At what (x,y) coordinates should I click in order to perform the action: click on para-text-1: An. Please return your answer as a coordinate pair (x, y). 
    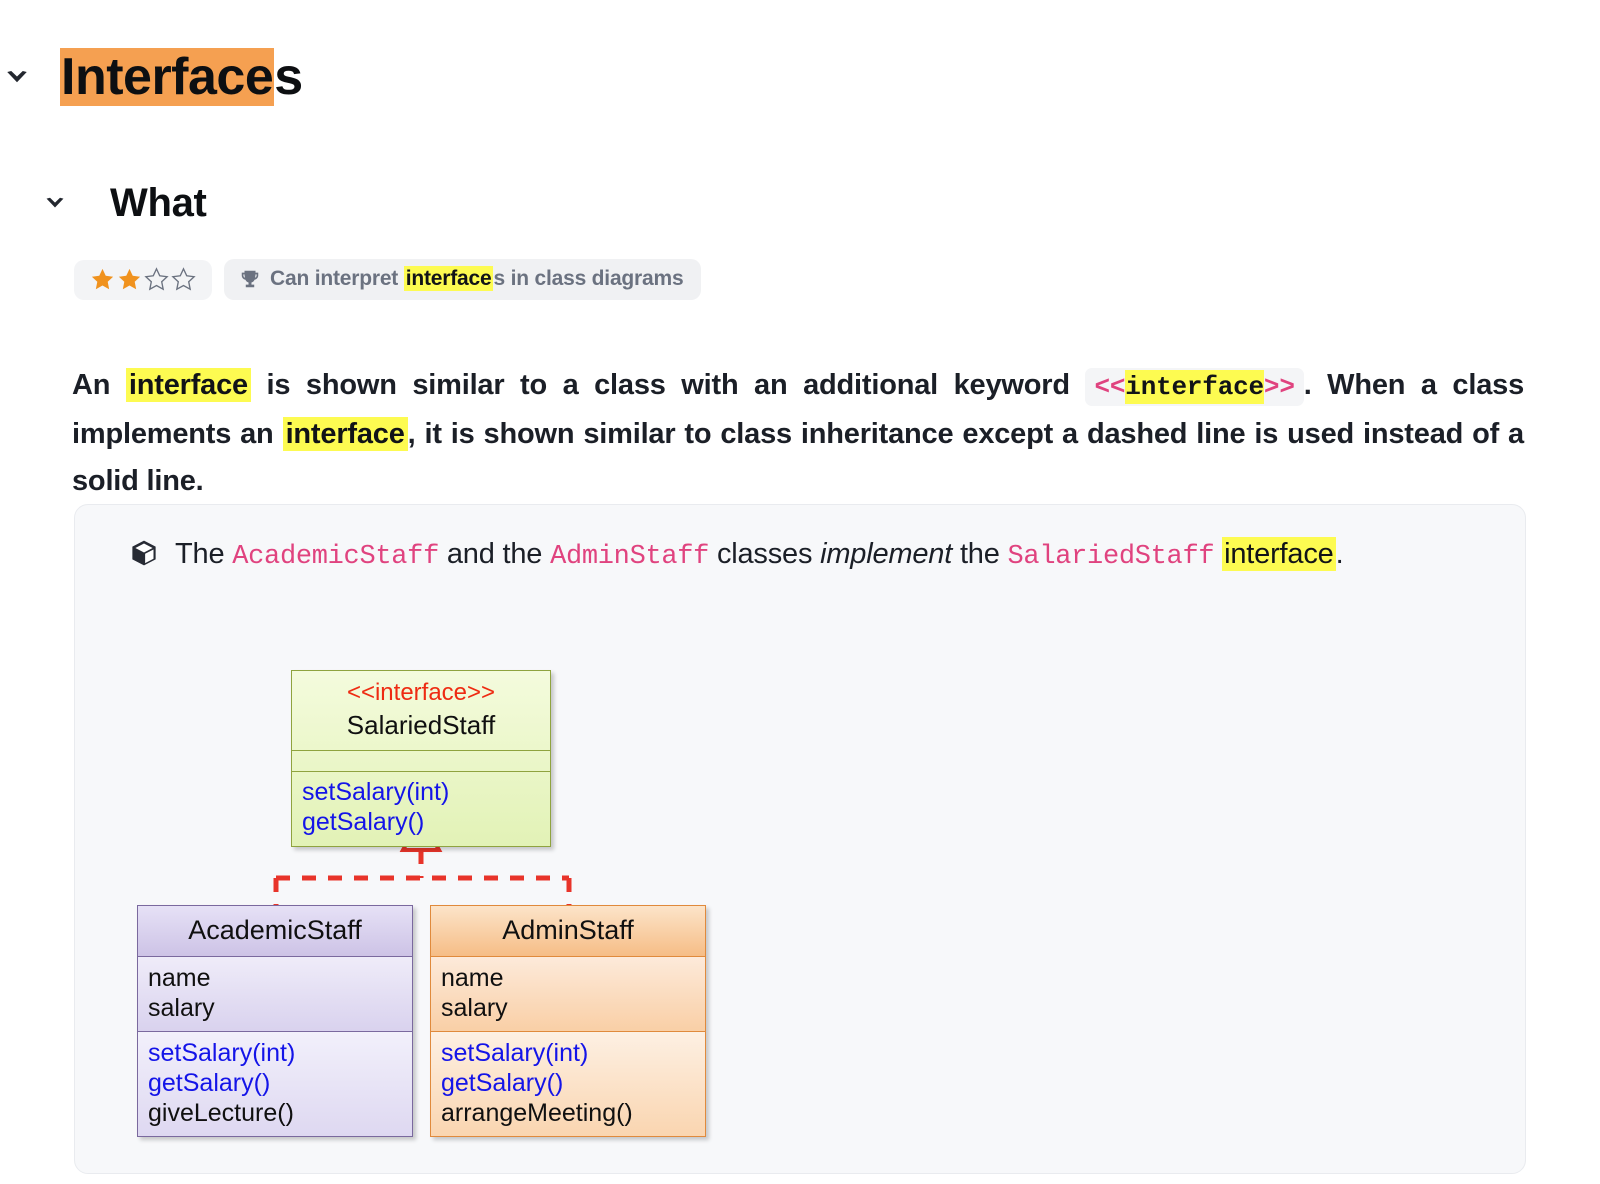
    Looking at the image, I should click on (99, 385).